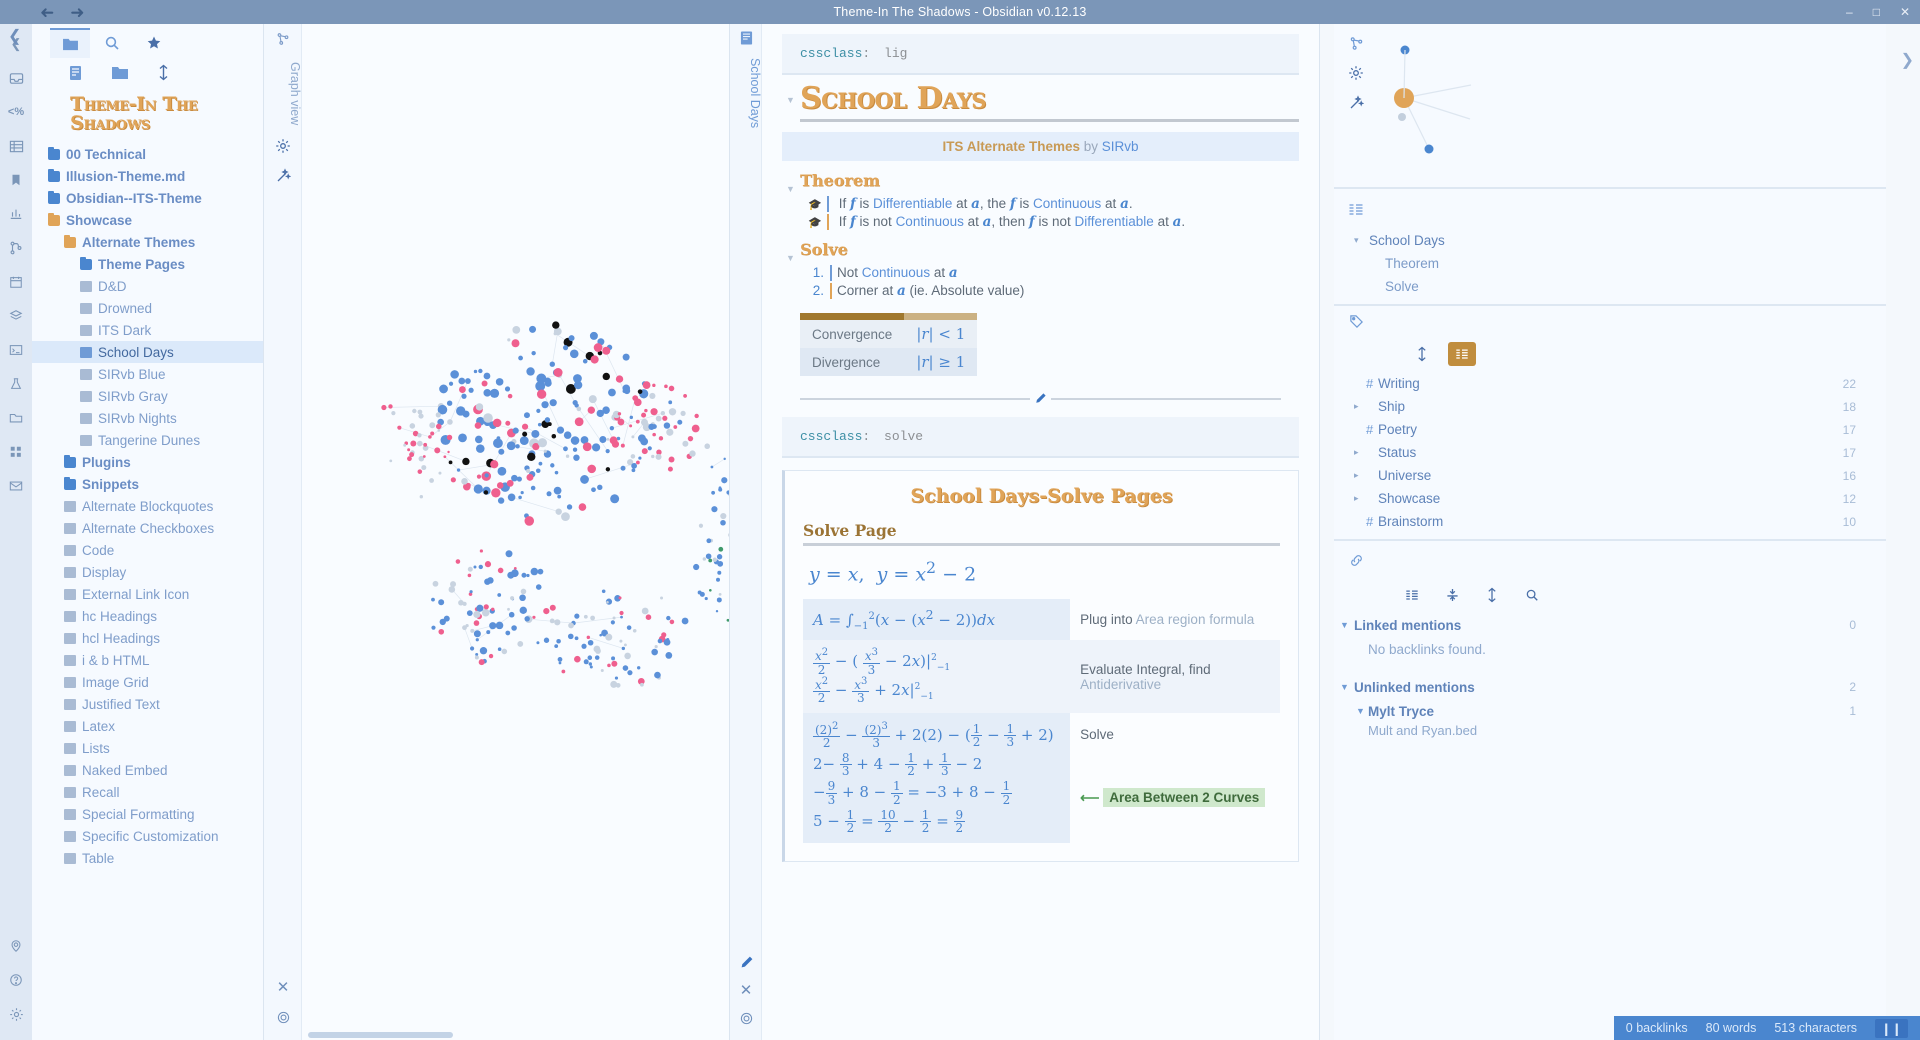 This screenshot has width=1920, height=1040. I want to click on expand-right-sidebar-icon: ❯, so click(1907, 60).